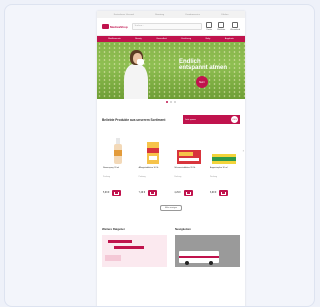 Image resolution: width=320 pixels, height=307 pixels. I want to click on product-buy-row: 5,99 €, so click(112, 193).